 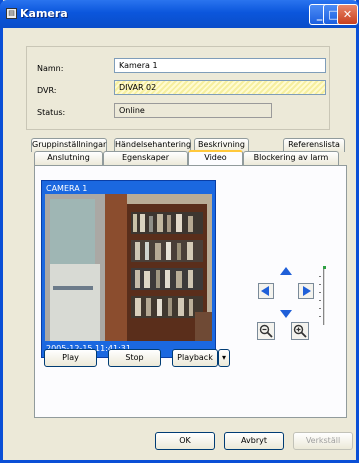 What do you see at coordinates (44, 13) in the screenshot?
I see `window-title: Kamera` at bounding box center [44, 13].